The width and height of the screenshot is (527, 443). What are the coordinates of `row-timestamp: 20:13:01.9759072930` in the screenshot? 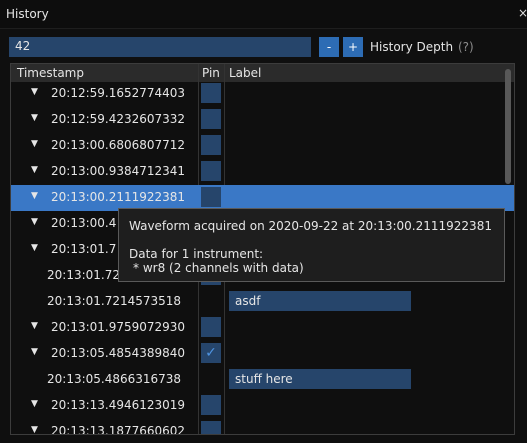 It's located at (118, 327).